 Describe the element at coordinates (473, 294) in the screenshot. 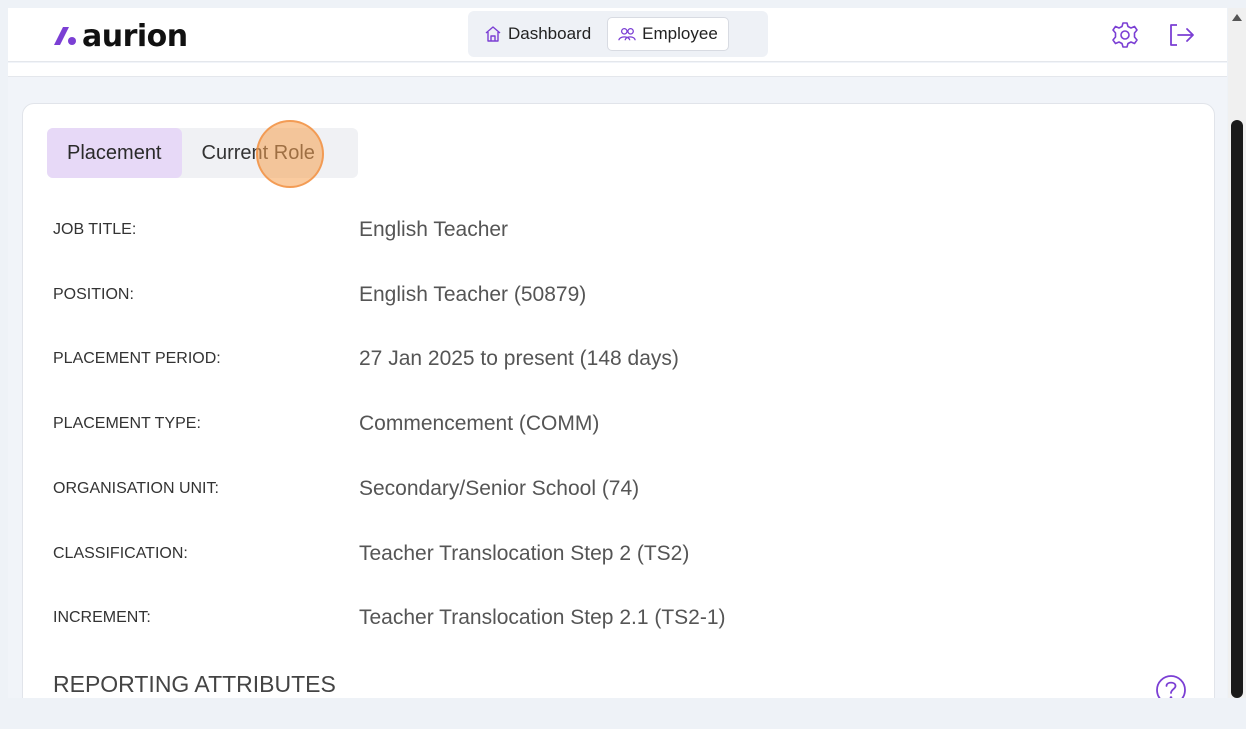

I see `field-value: English Teacher (50879)` at that location.